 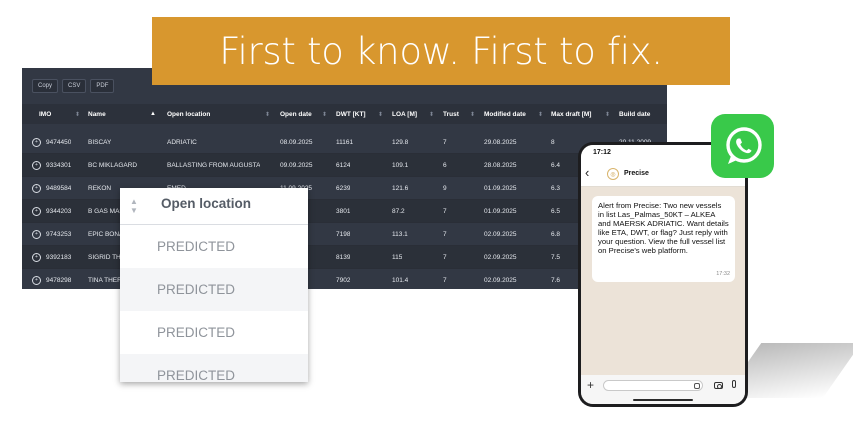 I want to click on cell-loa: 87.2, so click(x=398, y=211).